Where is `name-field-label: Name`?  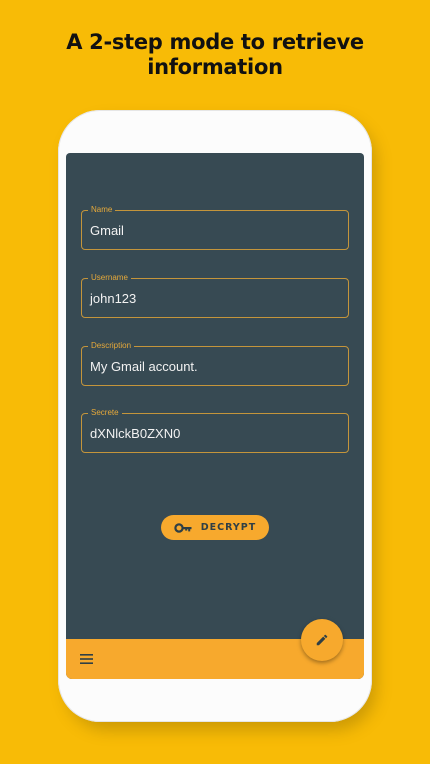 name-field-label: Name is located at coordinates (102, 210).